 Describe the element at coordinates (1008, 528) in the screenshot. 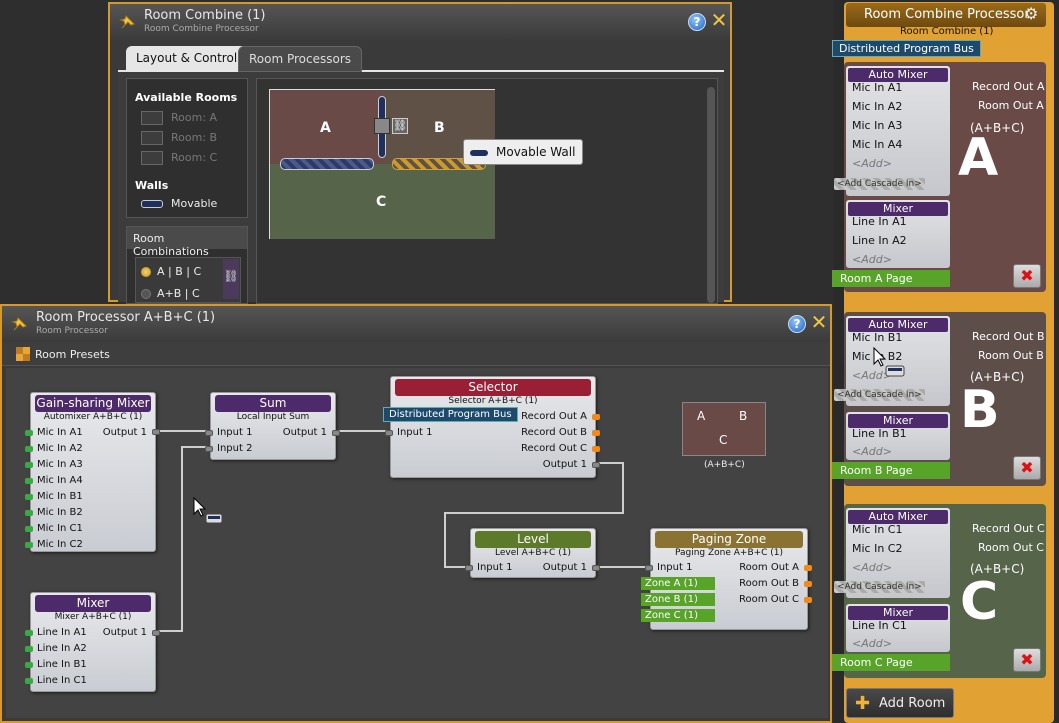

I see `record-out-label: Record Out C` at that location.